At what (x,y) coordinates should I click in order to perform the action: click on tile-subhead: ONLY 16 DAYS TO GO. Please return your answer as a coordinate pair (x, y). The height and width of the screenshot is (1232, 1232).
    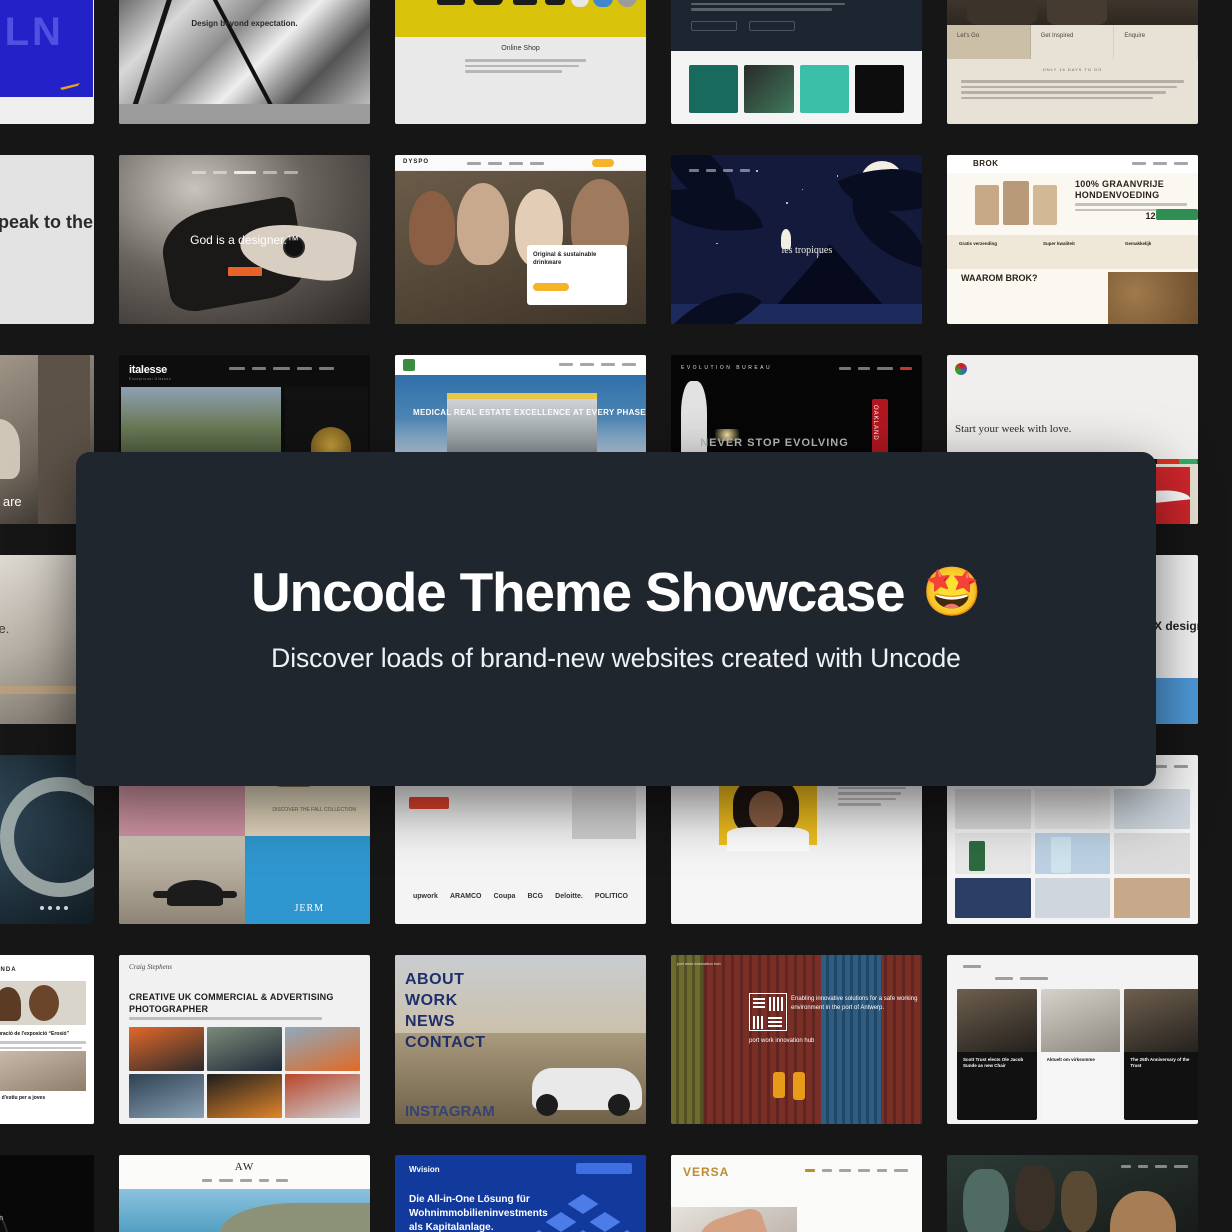
    Looking at the image, I should click on (1072, 69).